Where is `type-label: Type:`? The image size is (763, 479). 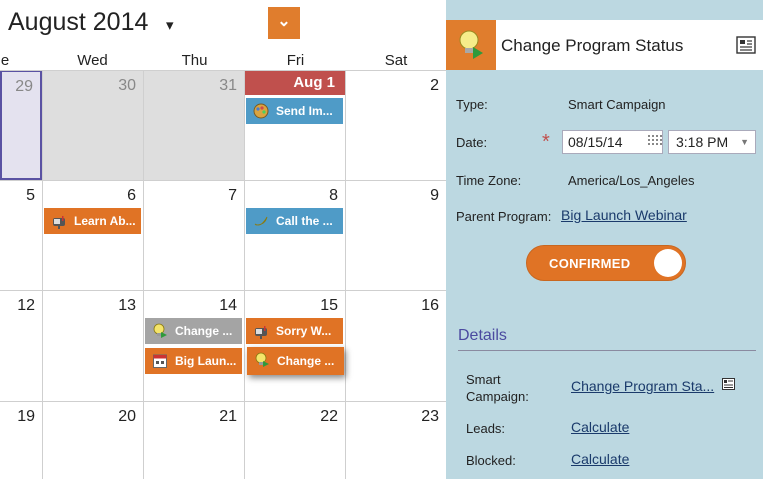
type-label: Type: is located at coordinates (472, 104).